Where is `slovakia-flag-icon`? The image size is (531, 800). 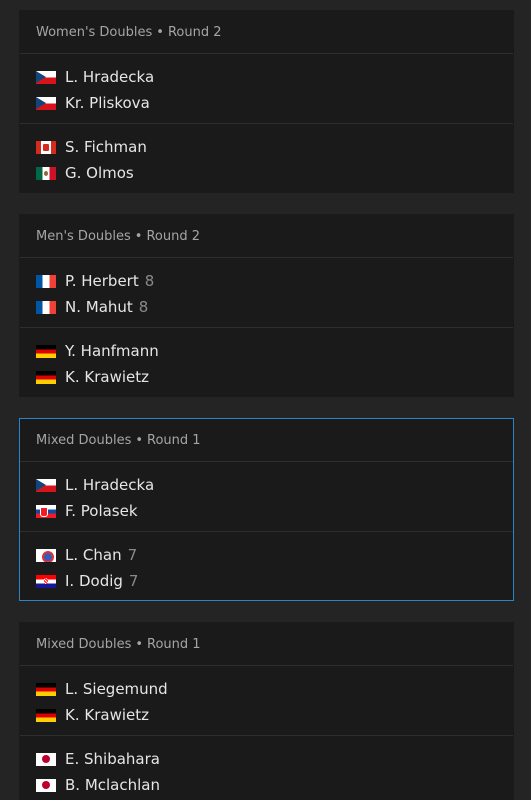 slovakia-flag-icon is located at coordinates (46, 511).